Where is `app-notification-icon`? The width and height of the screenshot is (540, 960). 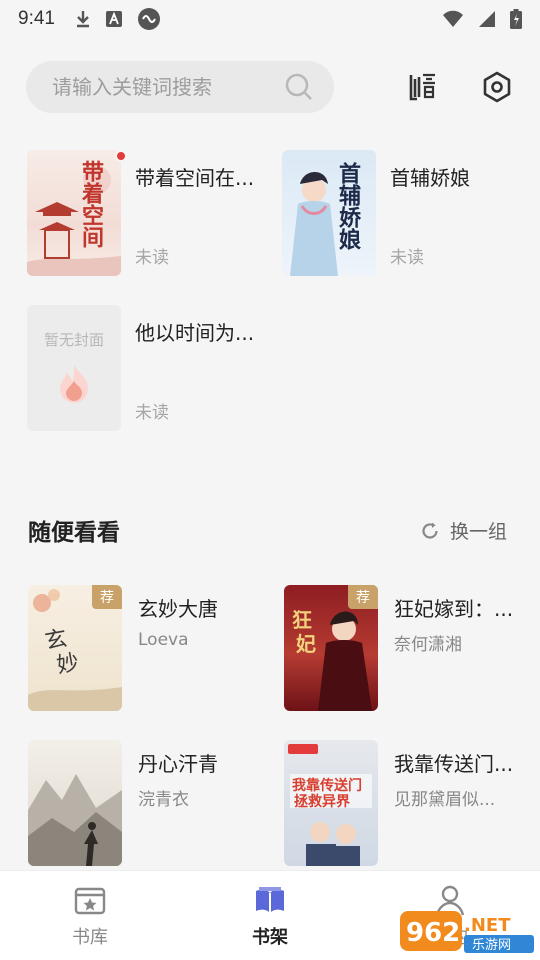 app-notification-icon is located at coordinates (113, 19).